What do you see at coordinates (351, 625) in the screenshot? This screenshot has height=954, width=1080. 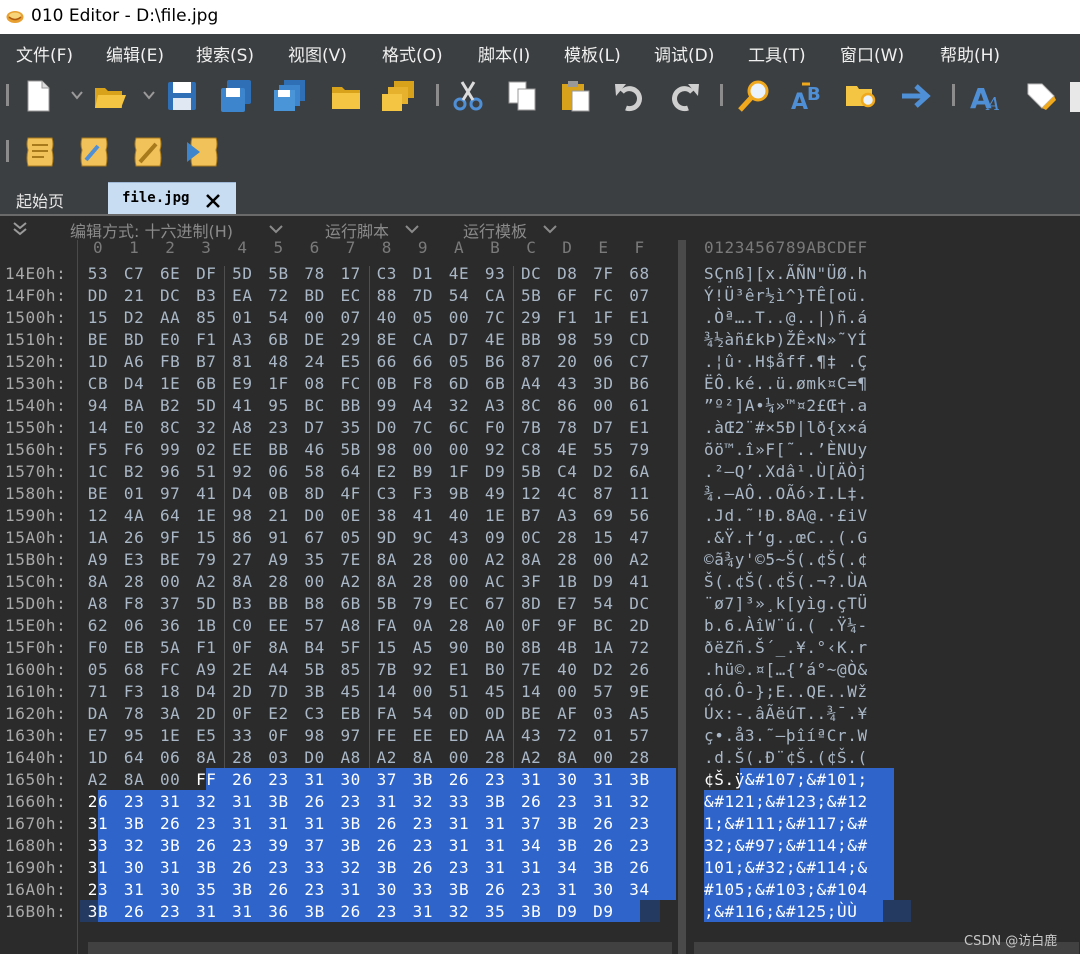 I see `hex-byte: A8` at bounding box center [351, 625].